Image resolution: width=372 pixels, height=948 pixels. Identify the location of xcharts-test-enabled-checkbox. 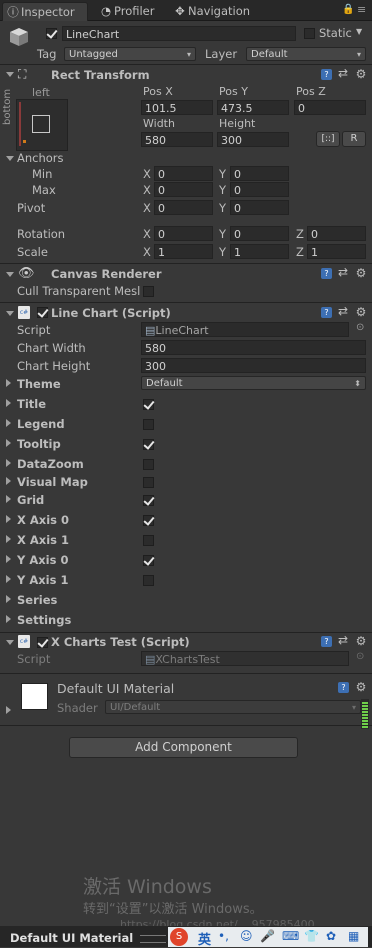
(42, 642).